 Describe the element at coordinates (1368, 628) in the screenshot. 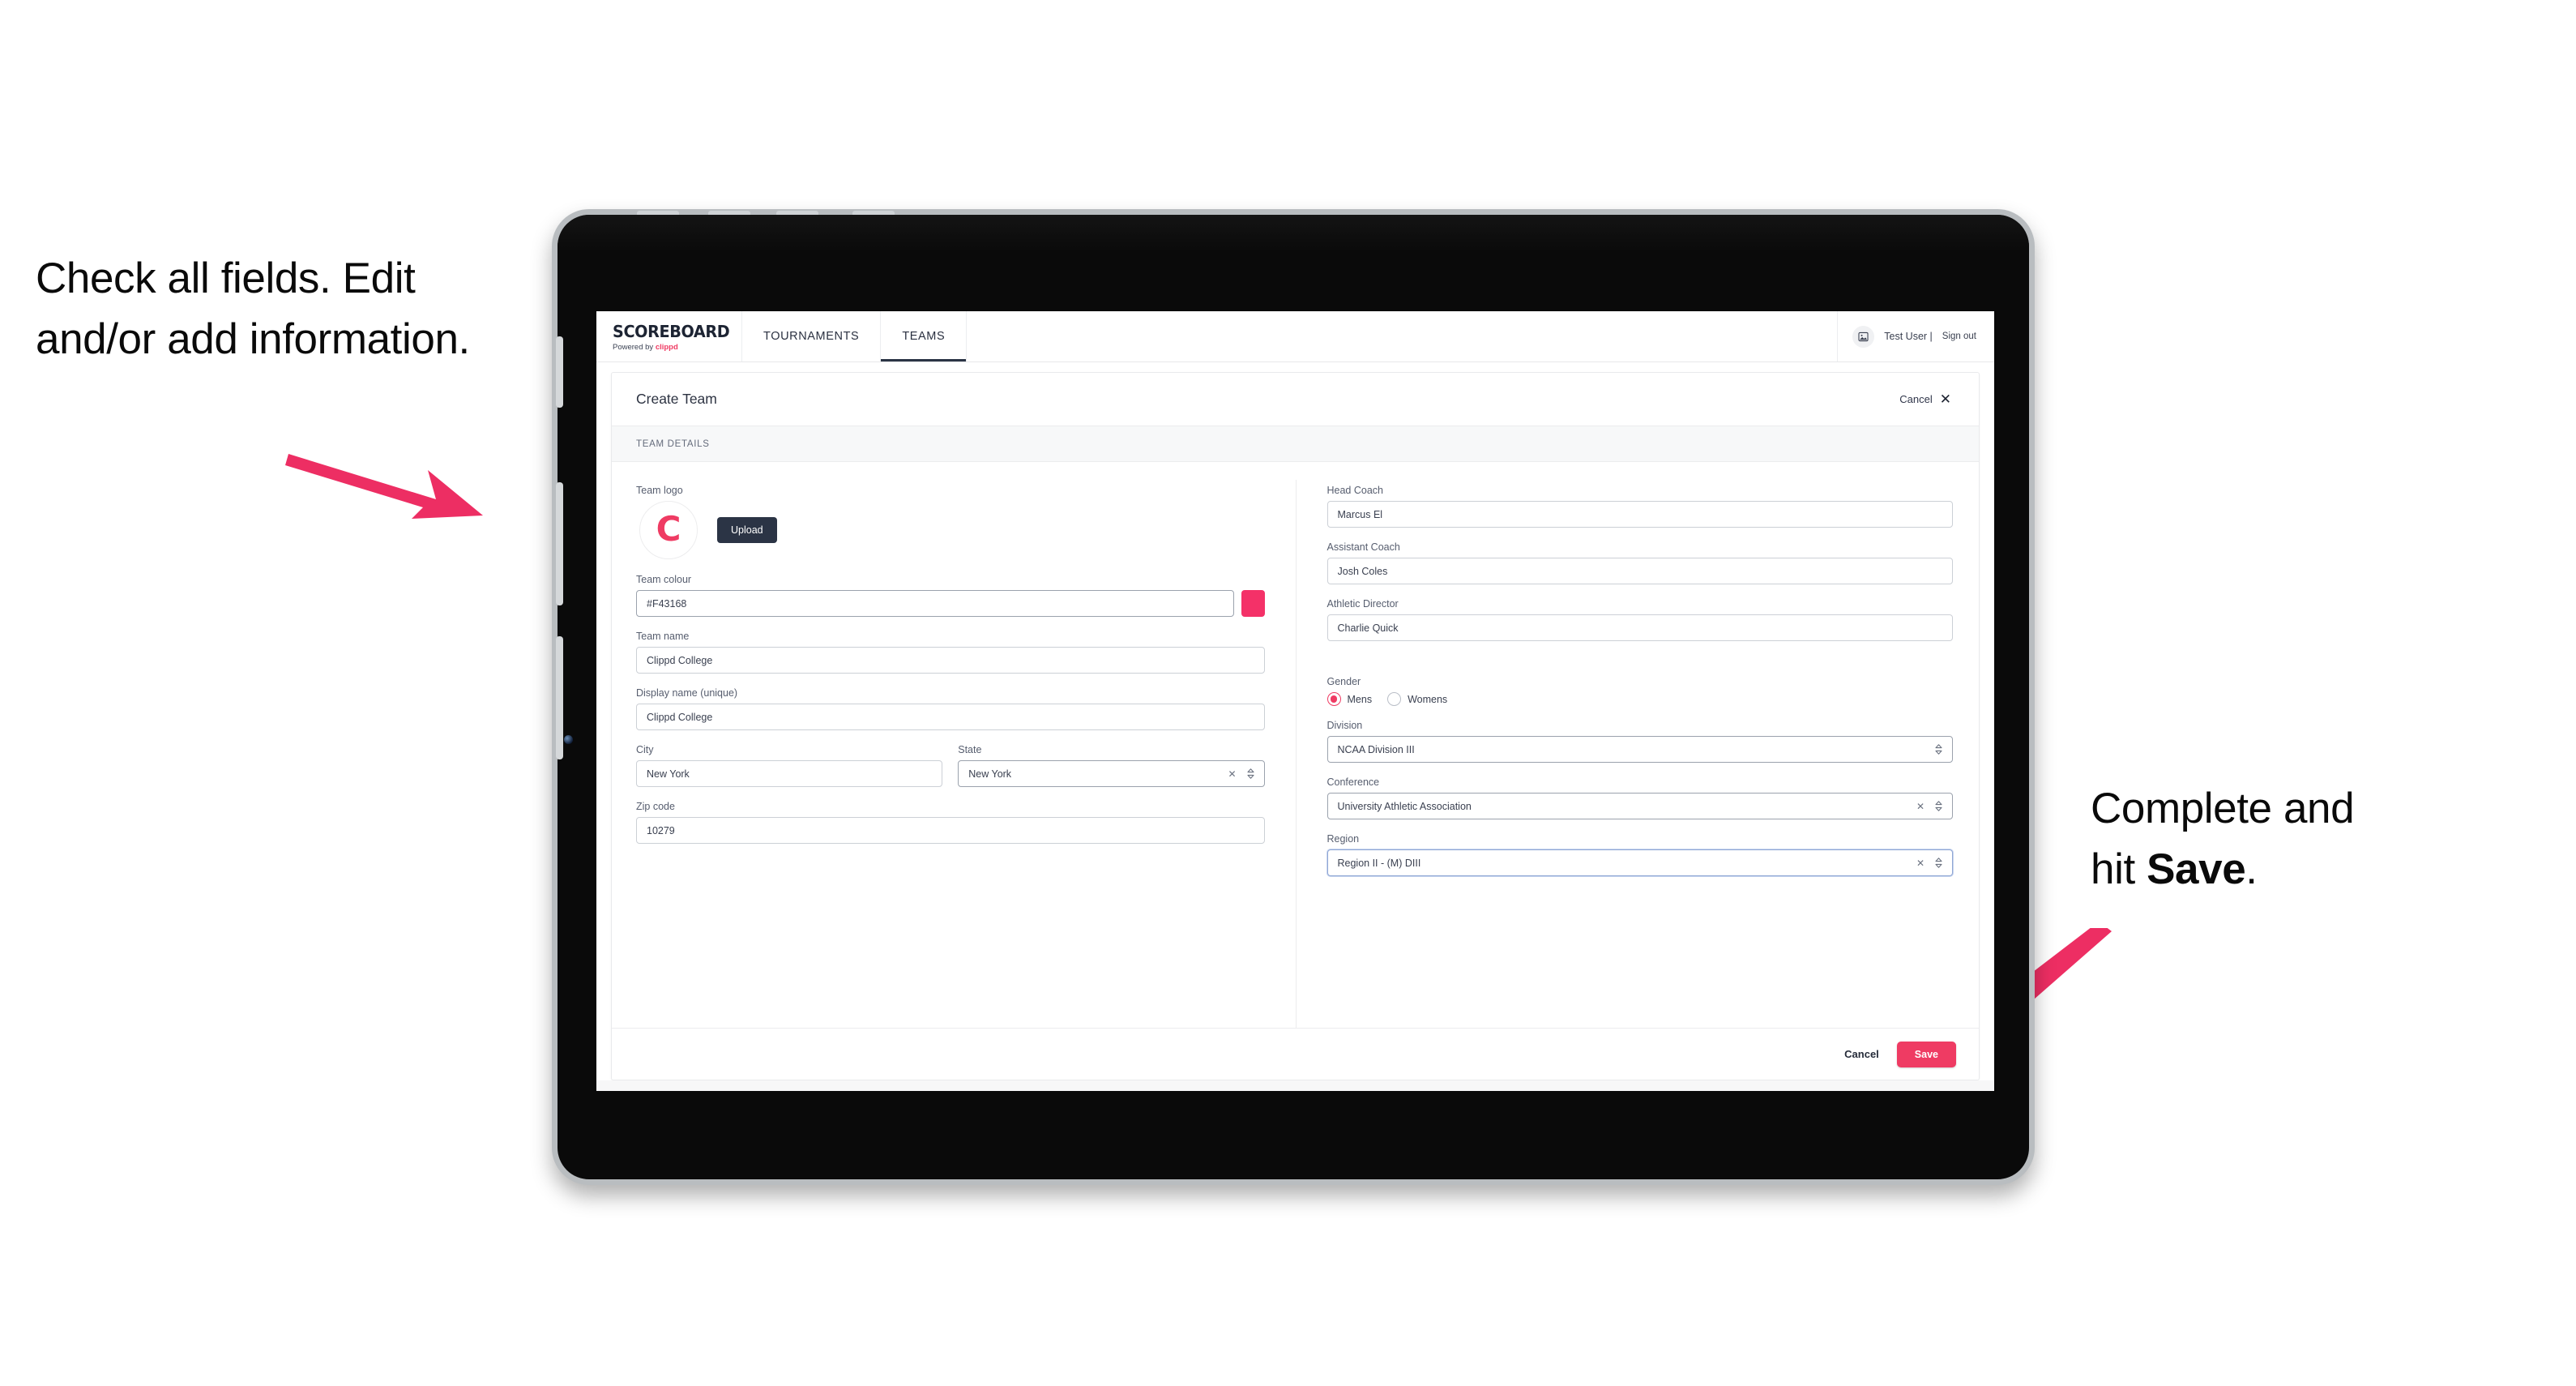

I see `athletic-director-value: Charlie Quick` at that location.